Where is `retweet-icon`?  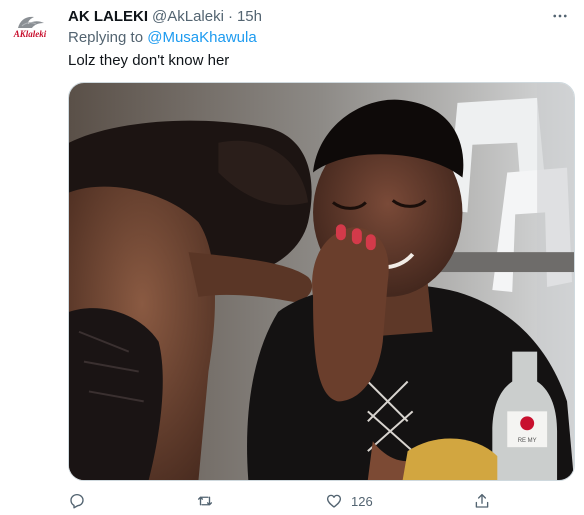
retweet-icon is located at coordinates (205, 501).